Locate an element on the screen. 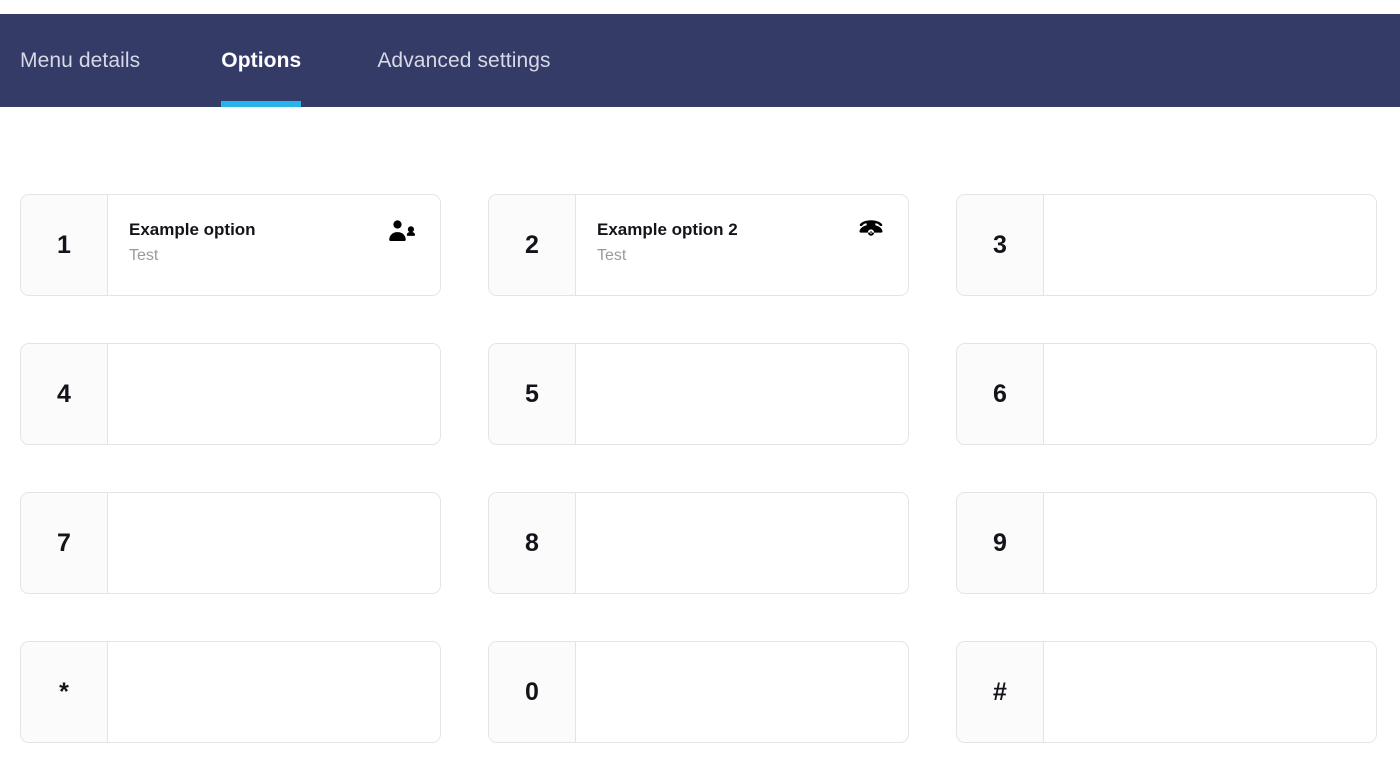 This screenshot has height=772, width=1400. option-card-3: 3 is located at coordinates (1166, 245).